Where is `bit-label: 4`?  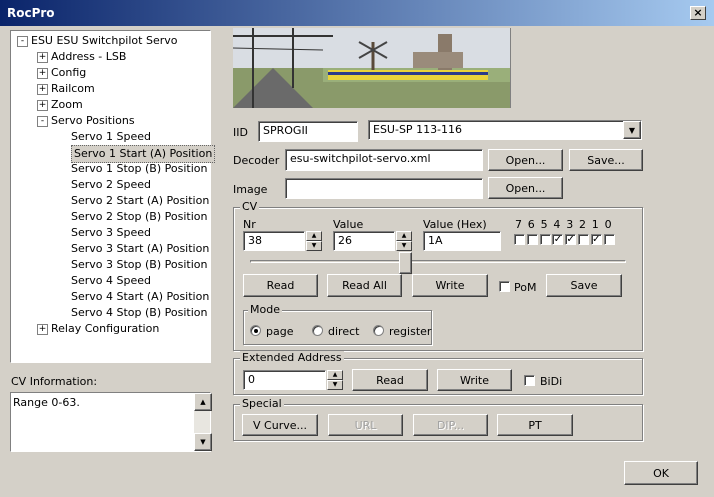 bit-label: 4 is located at coordinates (557, 224).